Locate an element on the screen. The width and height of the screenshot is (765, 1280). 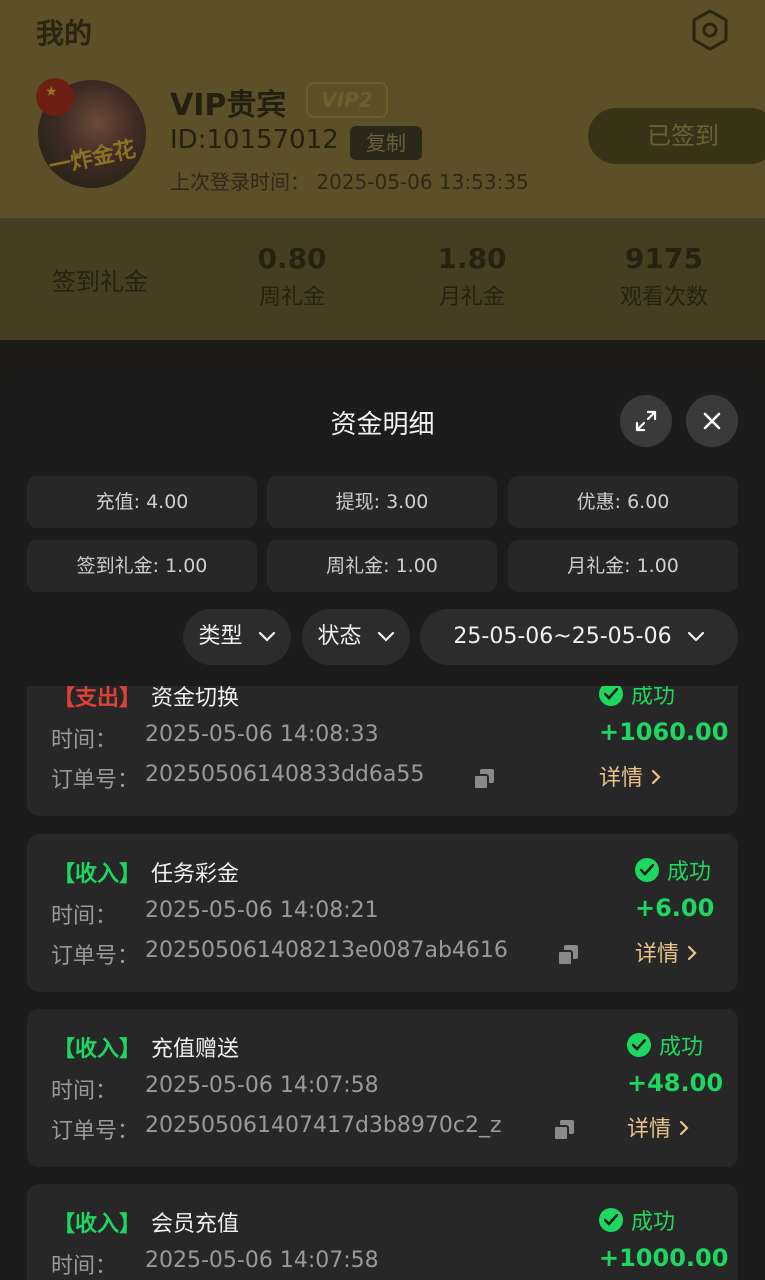
status-filter-label: 状态 is located at coordinates (339, 636).